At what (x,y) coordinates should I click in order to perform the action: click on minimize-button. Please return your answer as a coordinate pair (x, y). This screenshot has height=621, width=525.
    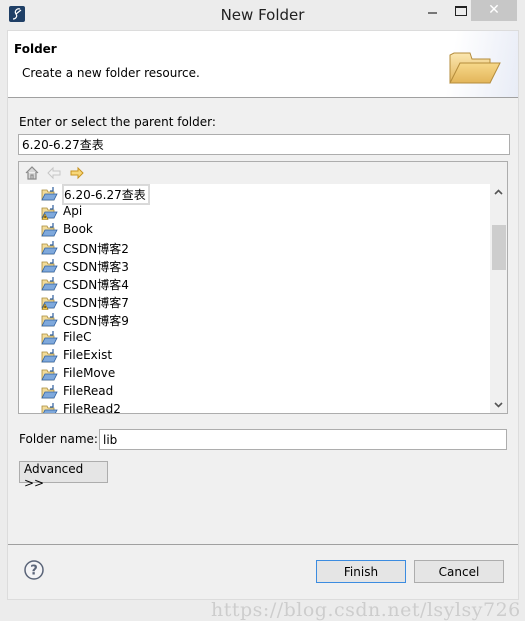
    Looking at the image, I should click on (435, 12).